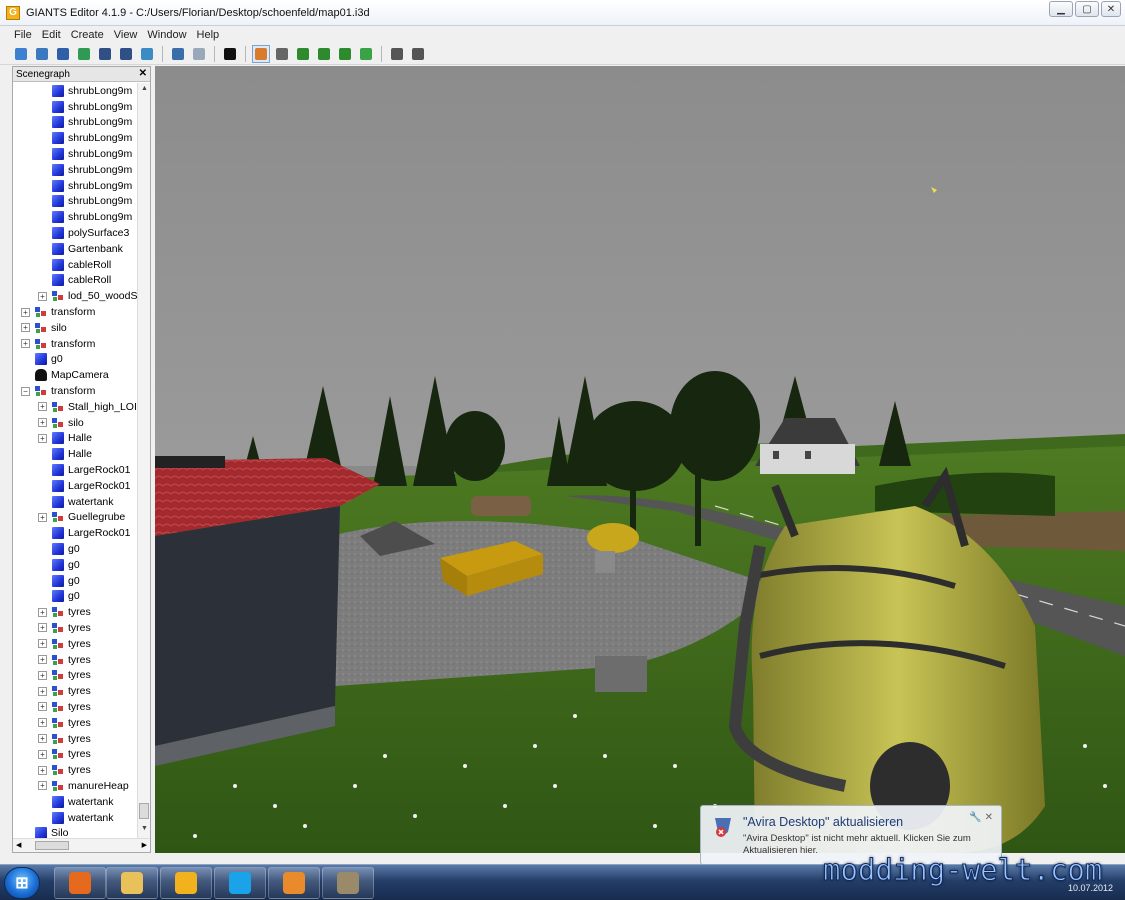 The image size is (1125, 900). What do you see at coordinates (199, 54) in the screenshot?
I see `redo-icon` at bounding box center [199, 54].